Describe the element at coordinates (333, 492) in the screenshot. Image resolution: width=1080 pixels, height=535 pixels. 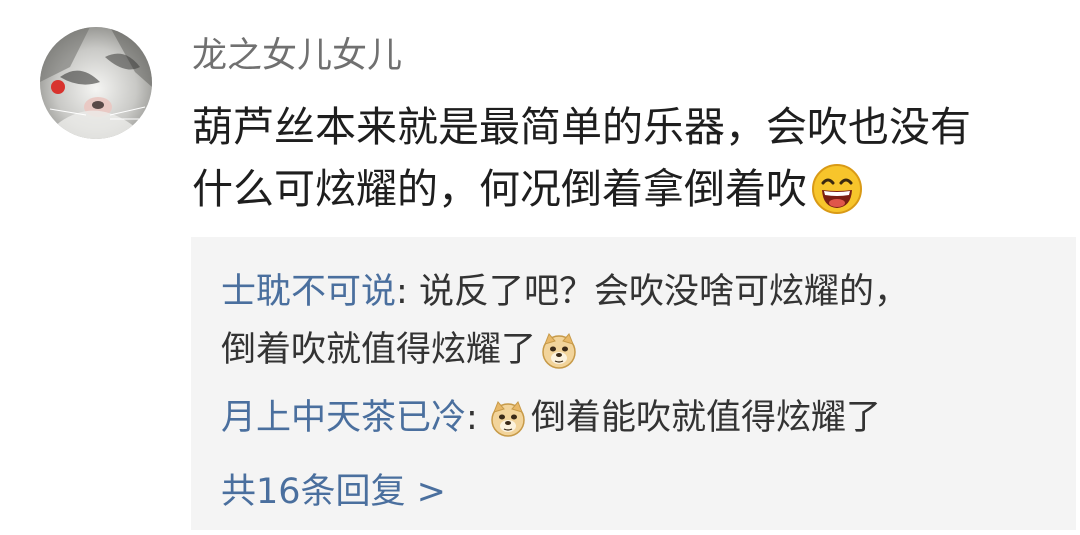
I see `more-replies-link: 共16条回复 >` at that location.